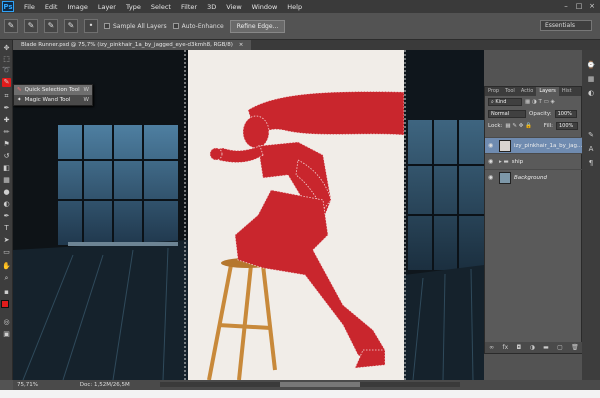 The image size is (600, 398). What do you see at coordinates (510, 91) in the screenshot?
I see `tab-tool-presets: Tool` at bounding box center [510, 91].